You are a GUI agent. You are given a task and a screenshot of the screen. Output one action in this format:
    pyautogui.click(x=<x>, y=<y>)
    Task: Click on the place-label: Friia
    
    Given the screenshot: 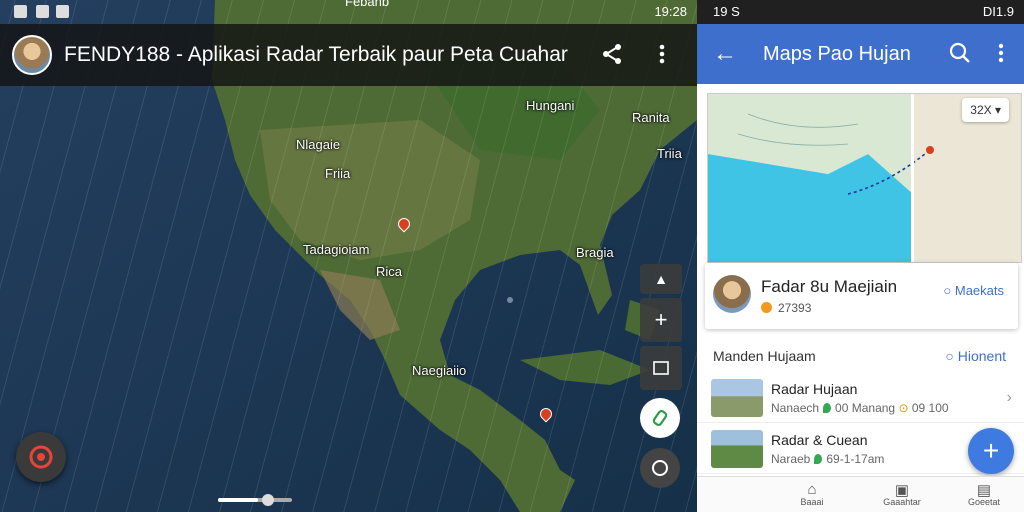 What is the action you would take?
    pyautogui.click(x=338, y=173)
    